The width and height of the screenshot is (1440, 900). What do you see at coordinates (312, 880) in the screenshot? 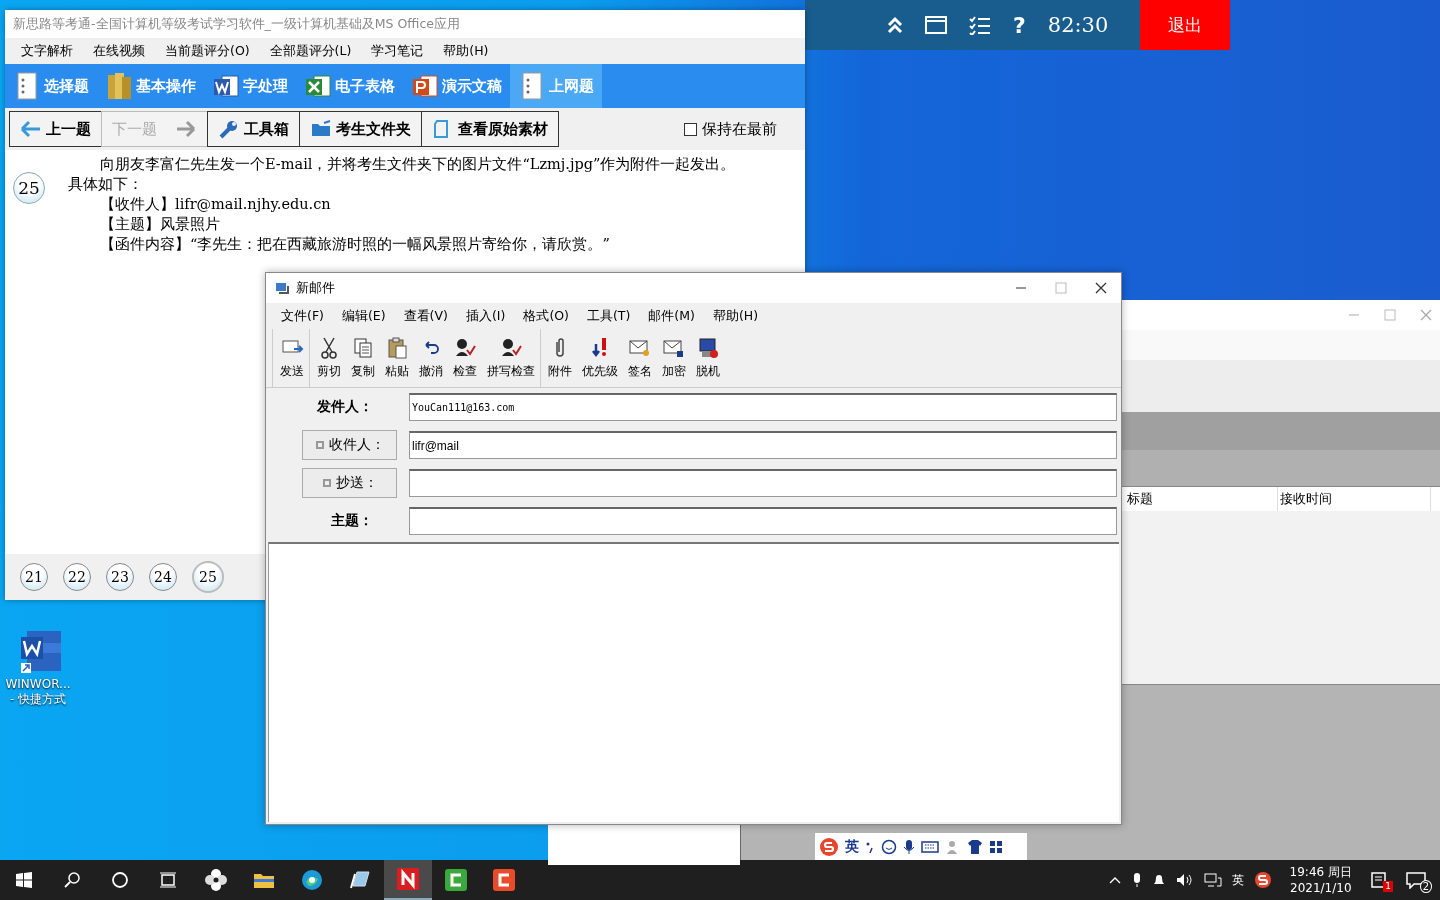
I see `browser-icon` at bounding box center [312, 880].